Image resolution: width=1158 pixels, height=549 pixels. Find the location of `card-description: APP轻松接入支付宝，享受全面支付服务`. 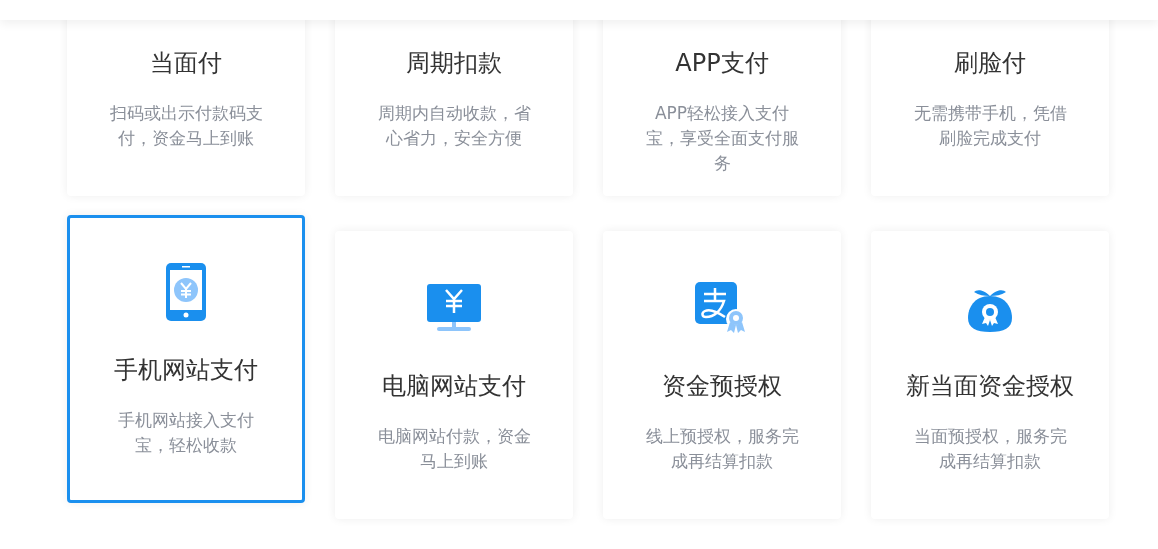

card-description: APP轻松接入支付宝，享受全面支付服务 is located at coordinates (722, 138).